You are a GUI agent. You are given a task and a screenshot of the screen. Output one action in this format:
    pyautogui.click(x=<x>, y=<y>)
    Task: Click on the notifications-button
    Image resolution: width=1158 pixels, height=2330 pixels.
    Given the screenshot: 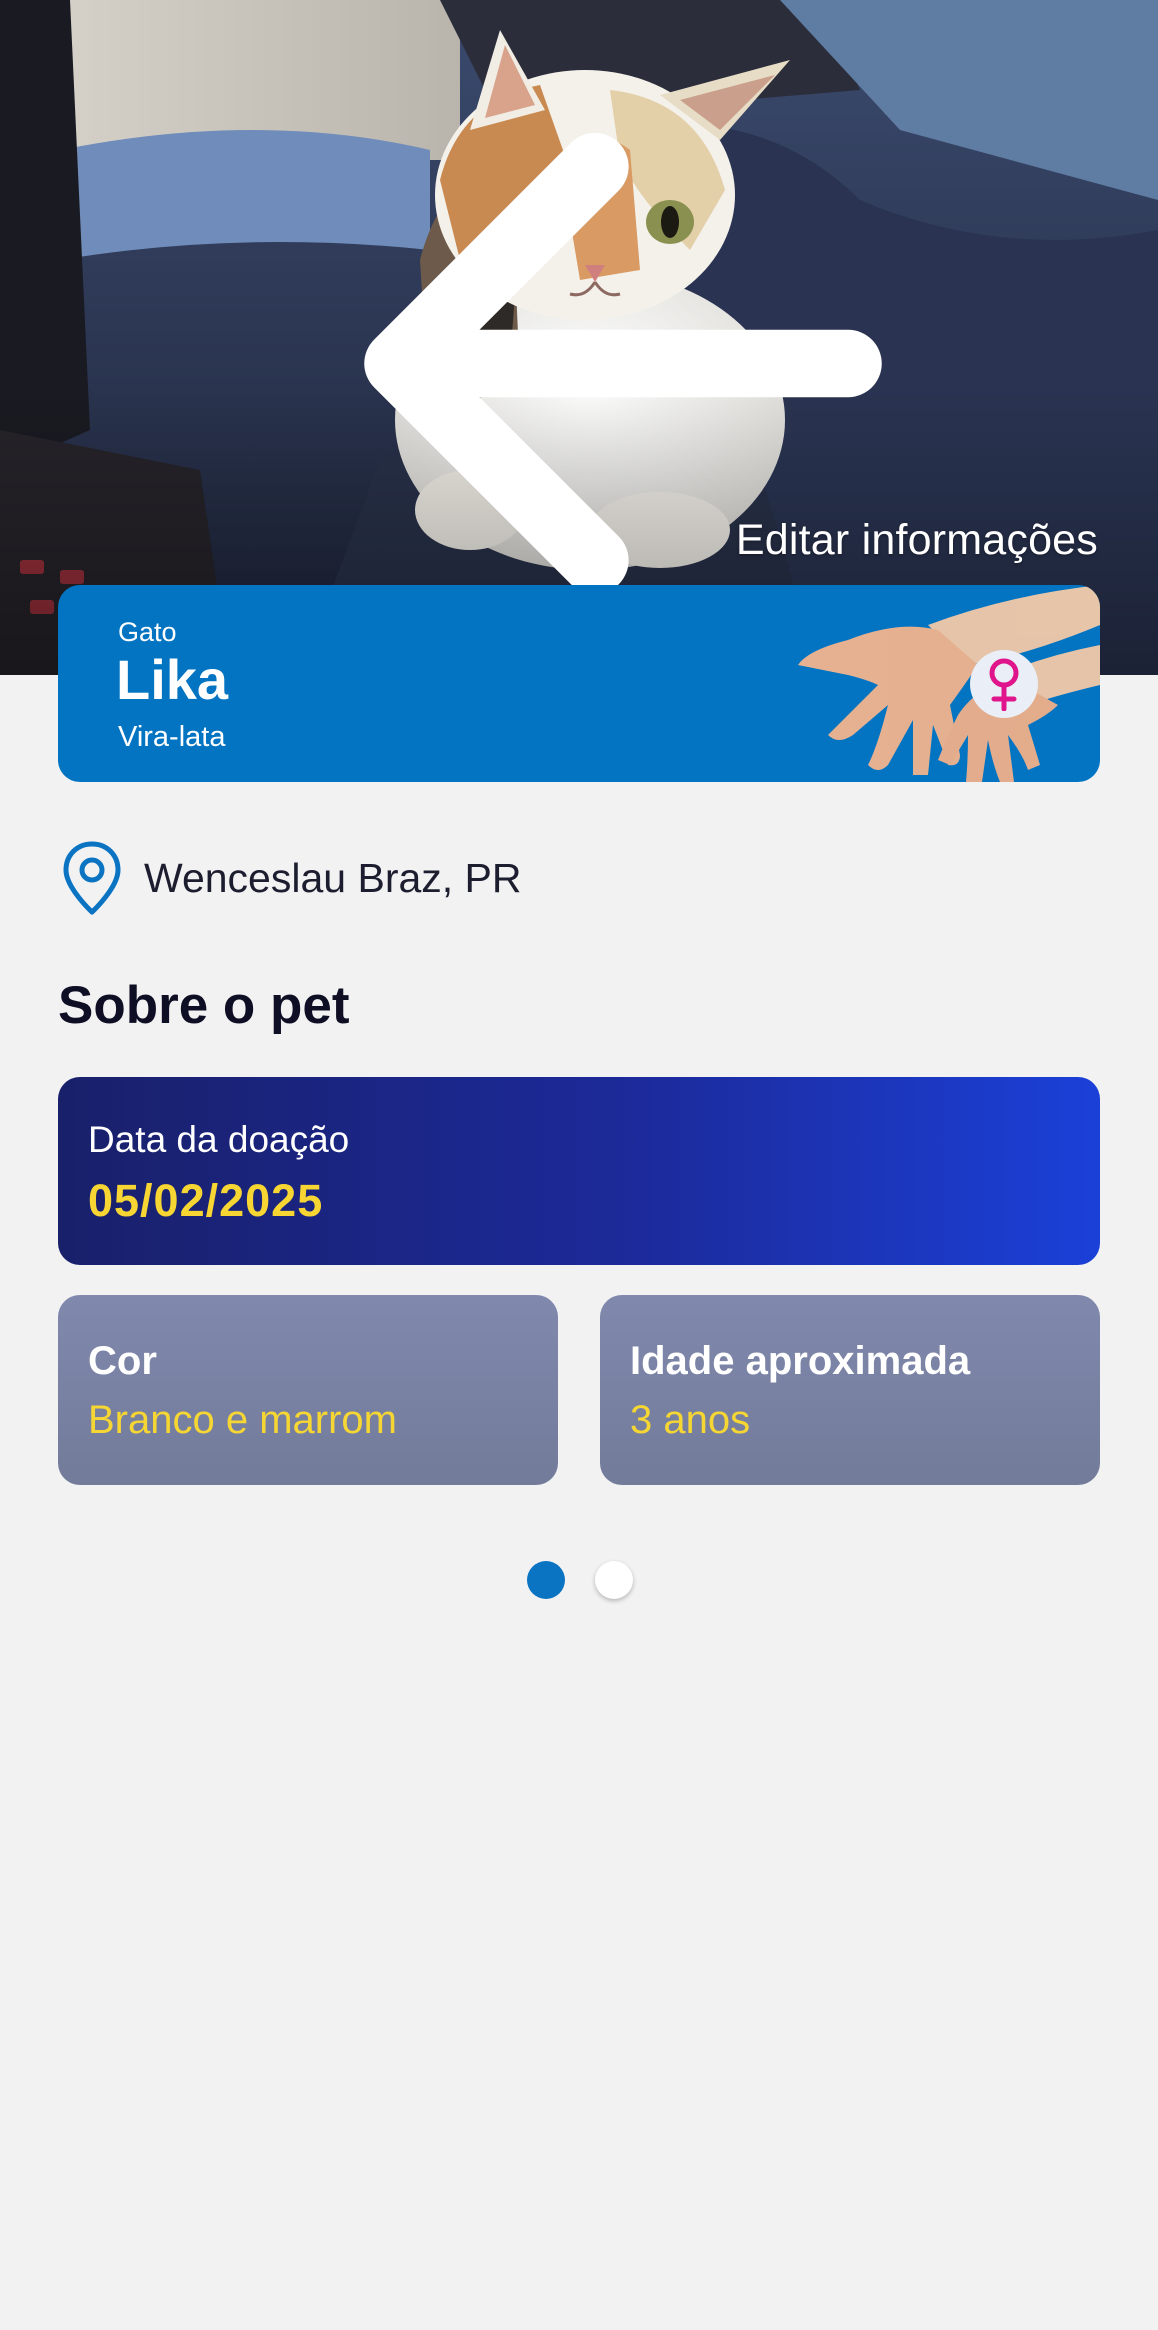 What is the action you would take?
    pyautogui.click(x=968, y=72)
    